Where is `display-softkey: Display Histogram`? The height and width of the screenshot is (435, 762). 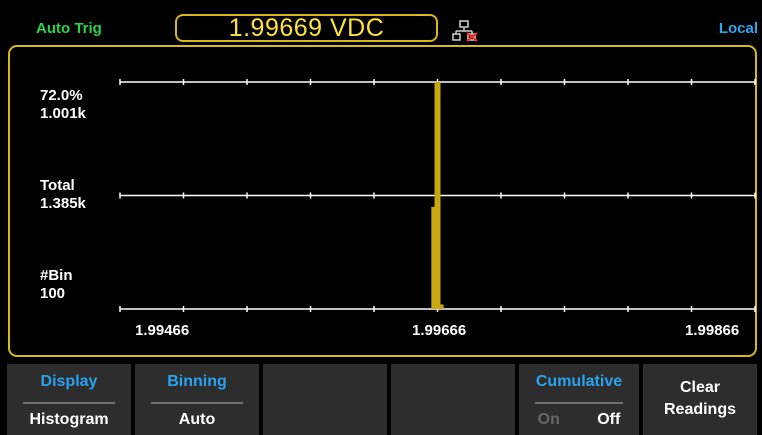
display-softkey: Display Histogram is located at coordinates (69, 399).